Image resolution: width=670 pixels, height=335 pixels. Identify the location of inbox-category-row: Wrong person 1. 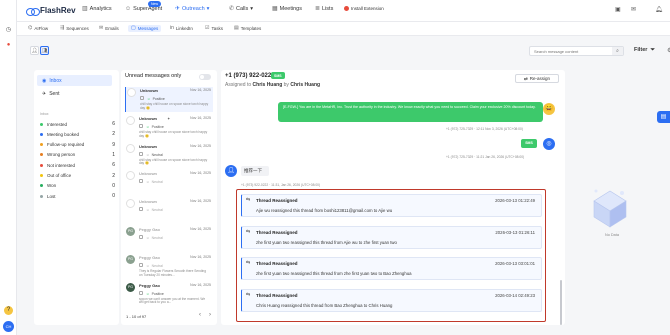
(77, 155).